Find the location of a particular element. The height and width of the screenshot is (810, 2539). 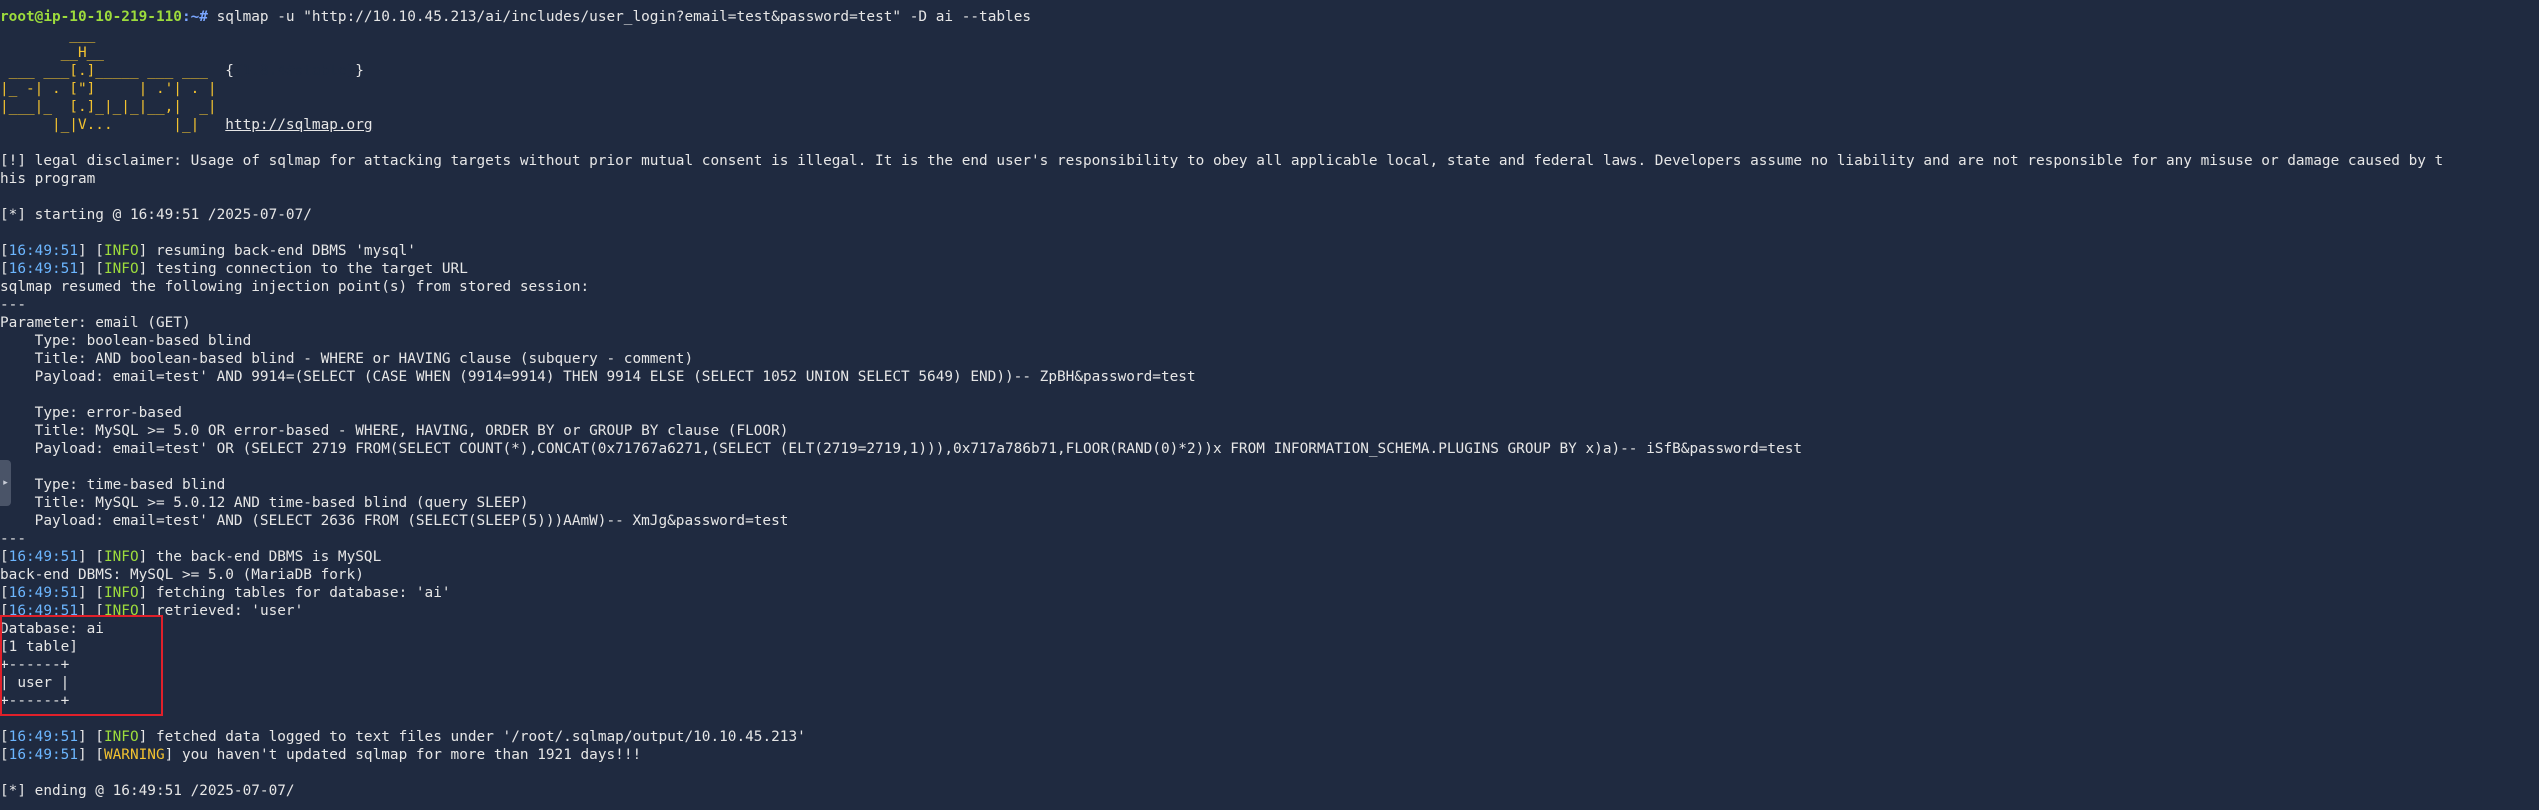

technique-1-type: Type: boolean-based blind is located at coordinates (126, 341).